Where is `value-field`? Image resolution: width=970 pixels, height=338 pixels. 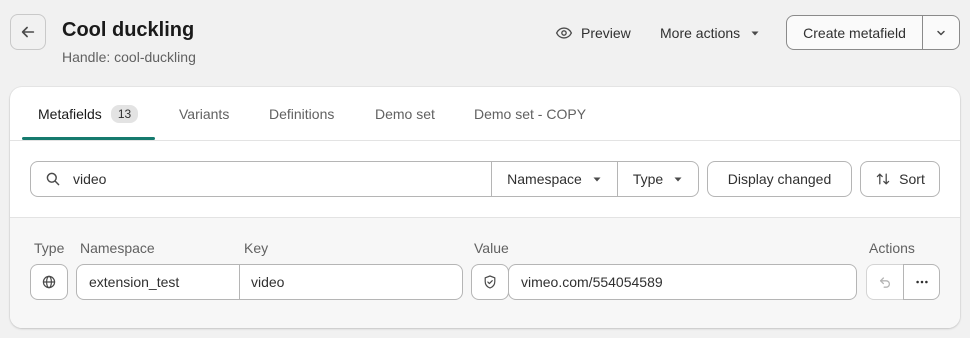 value-field is located at coordinates (682, 282).